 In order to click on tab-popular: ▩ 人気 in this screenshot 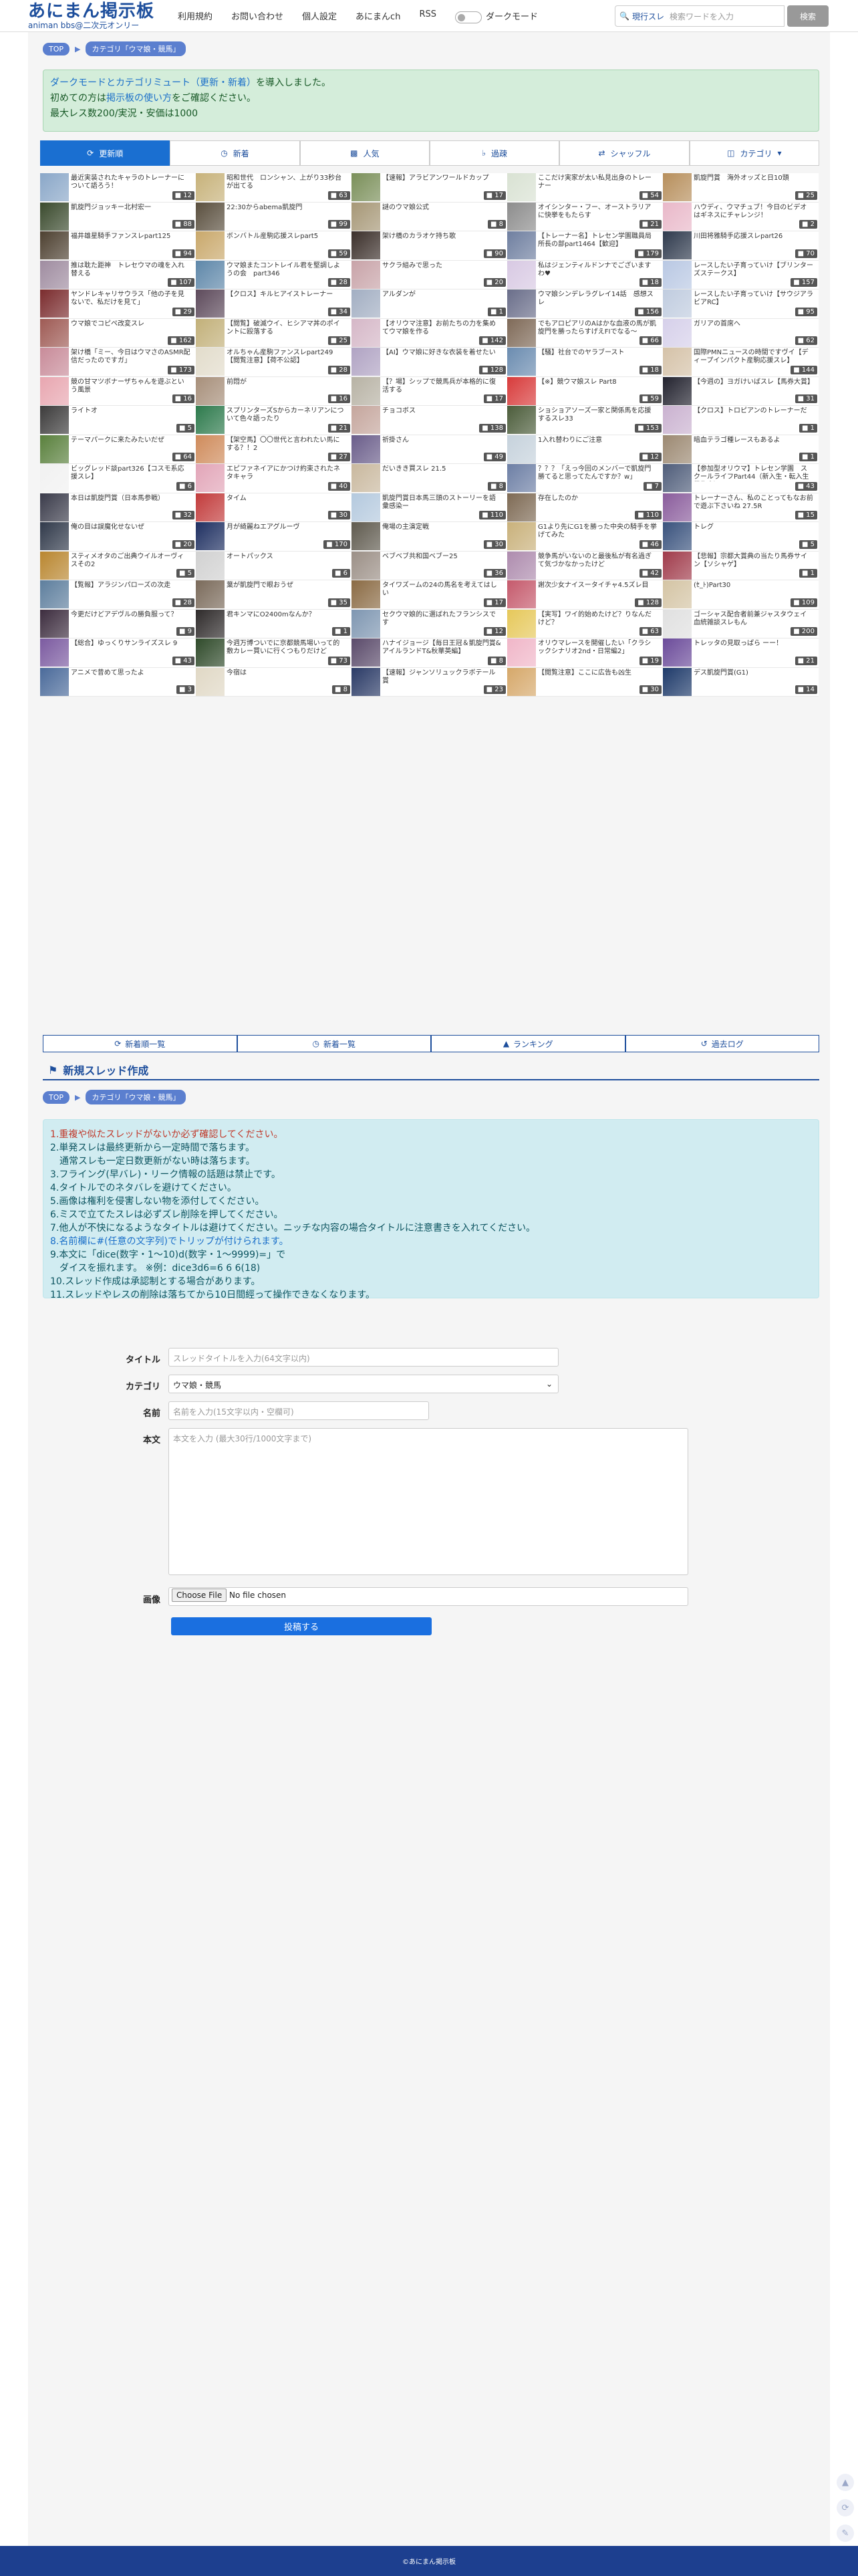, I will do `click(364, 153)`.